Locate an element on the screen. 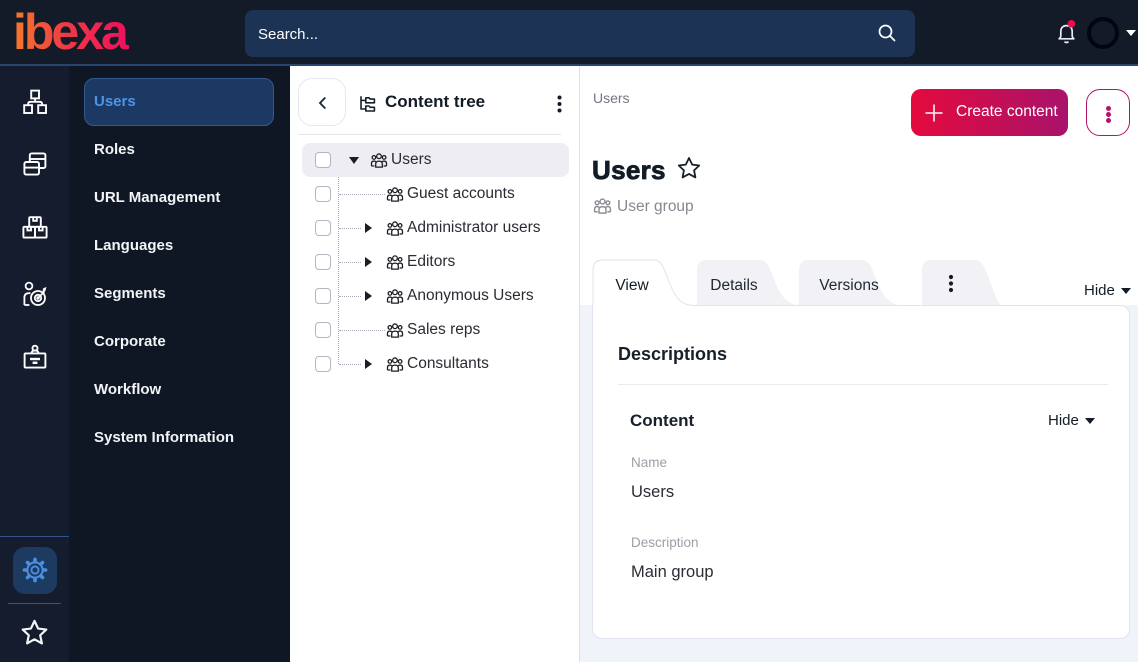  svg-text: Details is located at coordinates (734, 285).